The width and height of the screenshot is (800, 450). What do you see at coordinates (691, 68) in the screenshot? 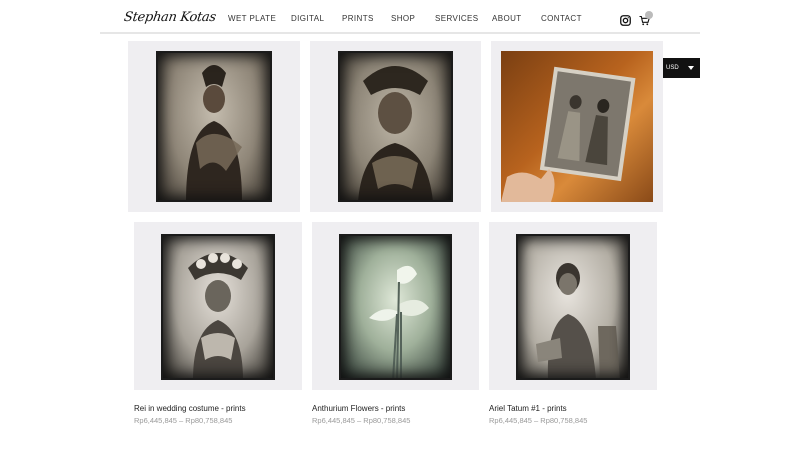
I see `caret-down-icon` at bounding box center [691, 68].